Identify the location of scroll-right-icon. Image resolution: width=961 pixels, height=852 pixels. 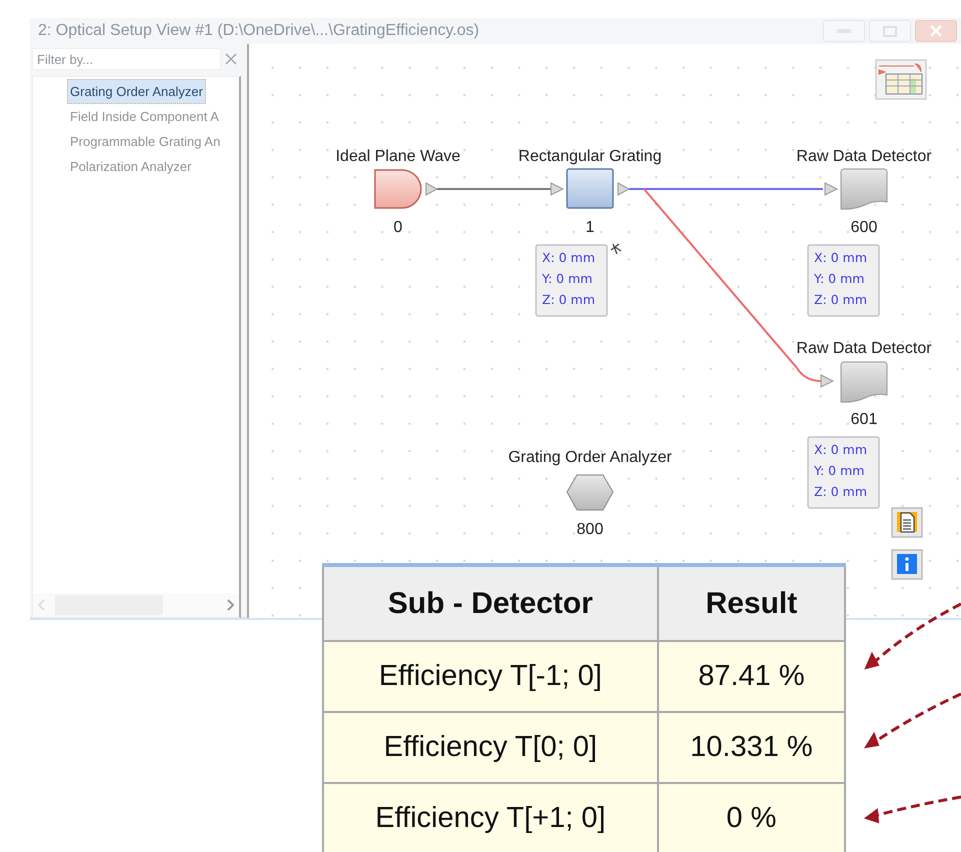
(231, 605).